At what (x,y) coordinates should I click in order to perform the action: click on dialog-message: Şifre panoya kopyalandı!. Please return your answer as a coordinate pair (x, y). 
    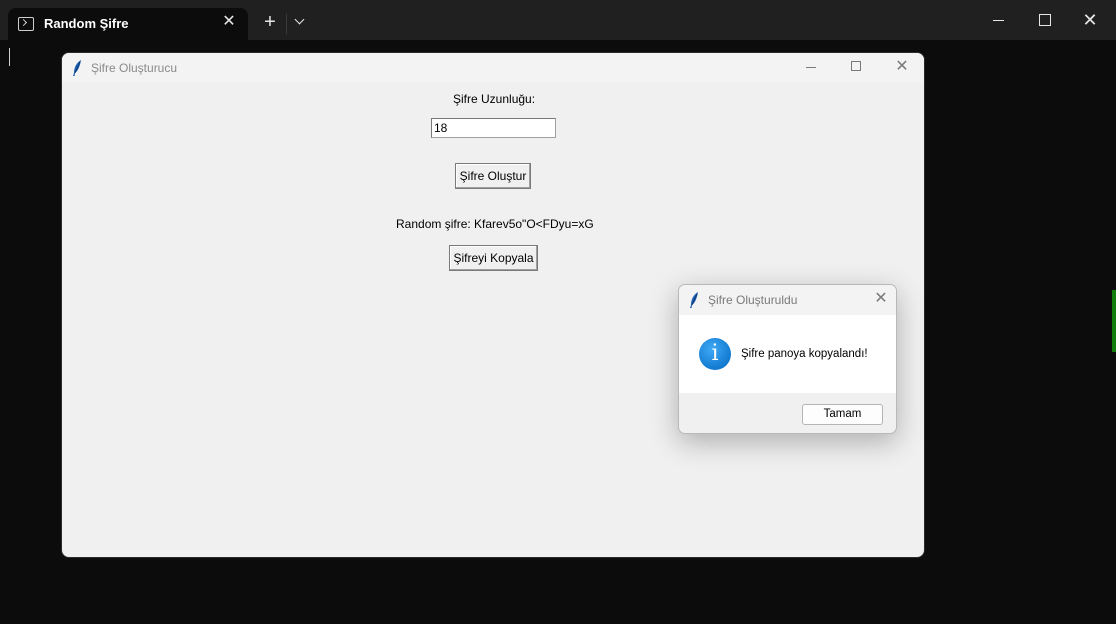
    Looking at the image, I should click on (804, 354).